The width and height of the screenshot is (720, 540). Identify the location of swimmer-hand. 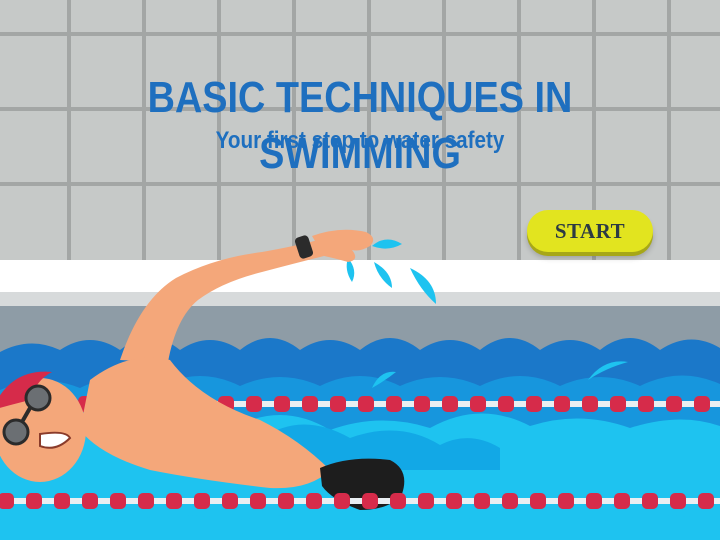
(343, 245).